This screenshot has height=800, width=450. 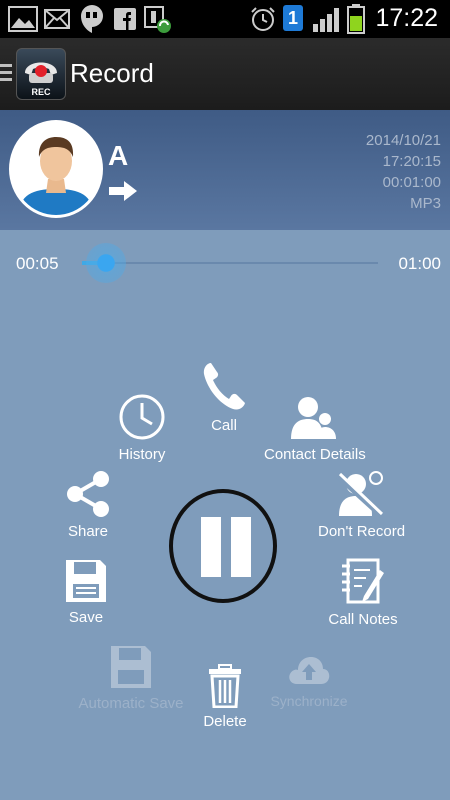 What do you see at coordinates (92, 19) in the screenshot?
I see `hangouts-icon` at bounding box center [92, 19].